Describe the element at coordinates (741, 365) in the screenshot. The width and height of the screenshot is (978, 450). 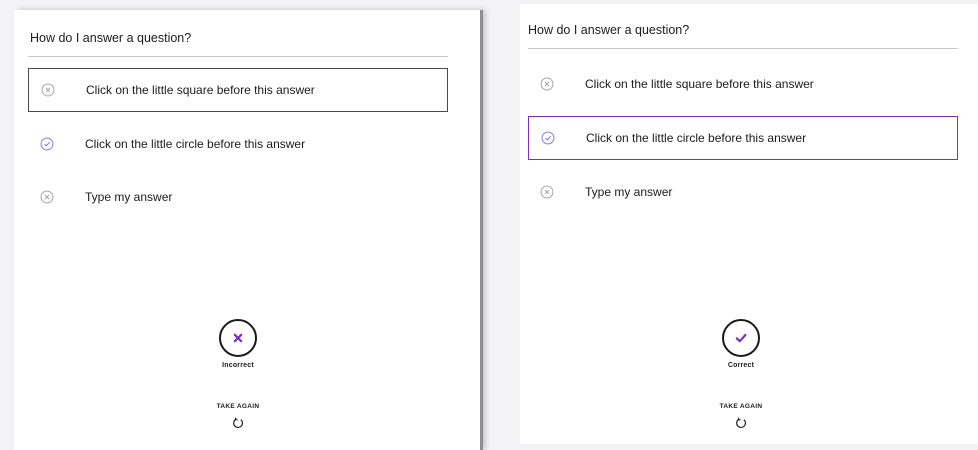
I see `result-label: Correct` at that location.